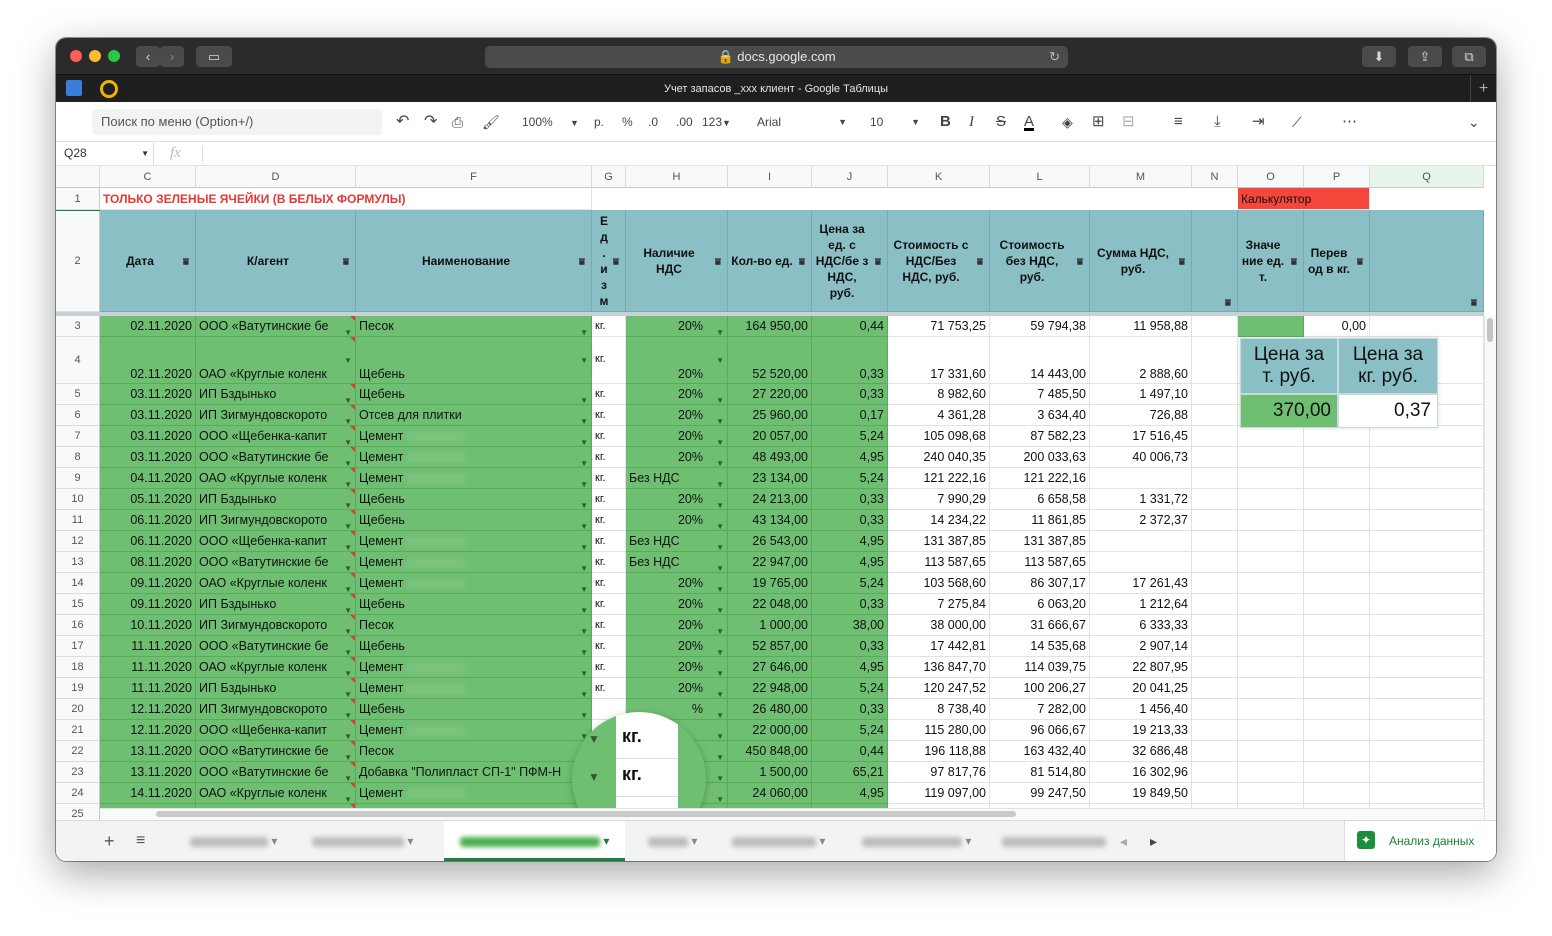 This screenshot has width=1552, height=936. I want to click on cell-date: 12.11.2020, so click(148, 709).